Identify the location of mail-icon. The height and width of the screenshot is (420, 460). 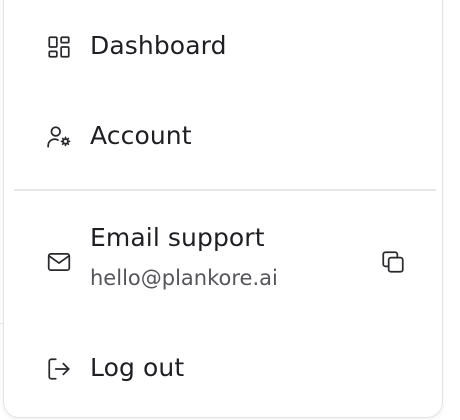
(59, 262).